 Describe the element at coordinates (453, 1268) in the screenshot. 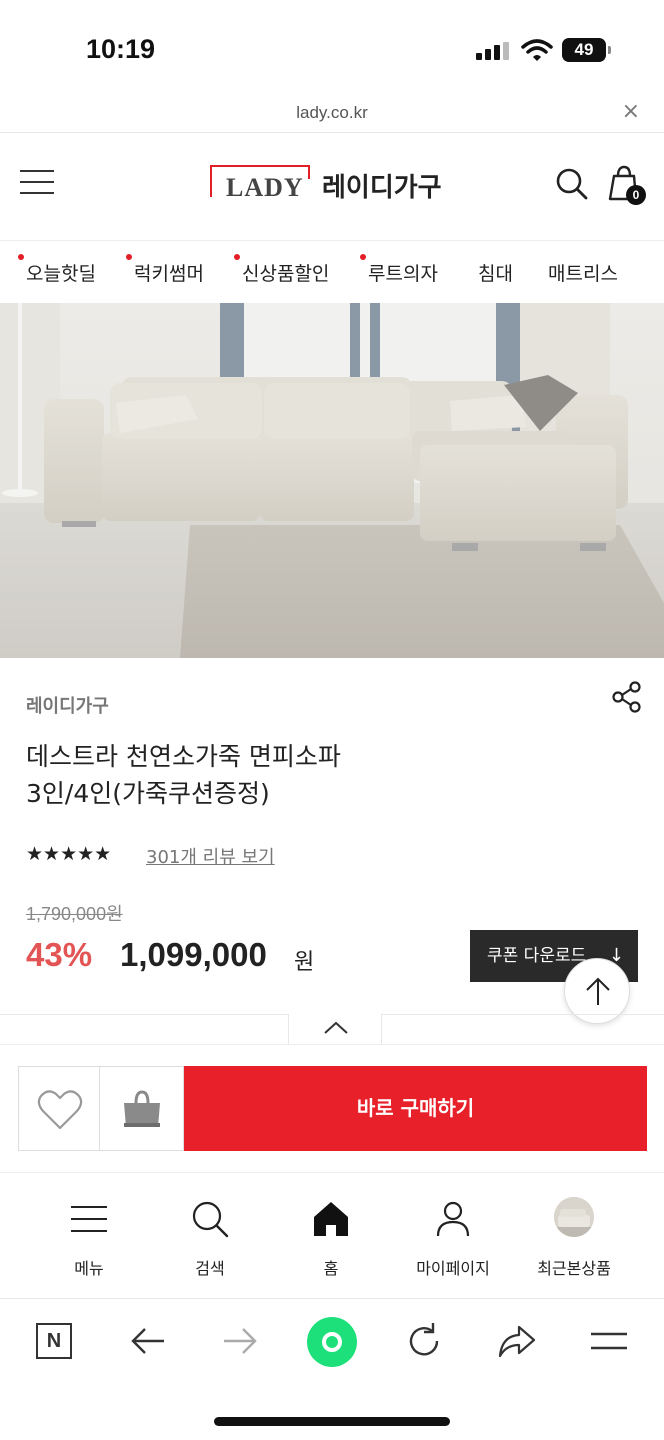

I see `bottom-nav-label: 마이페이지` at that location.